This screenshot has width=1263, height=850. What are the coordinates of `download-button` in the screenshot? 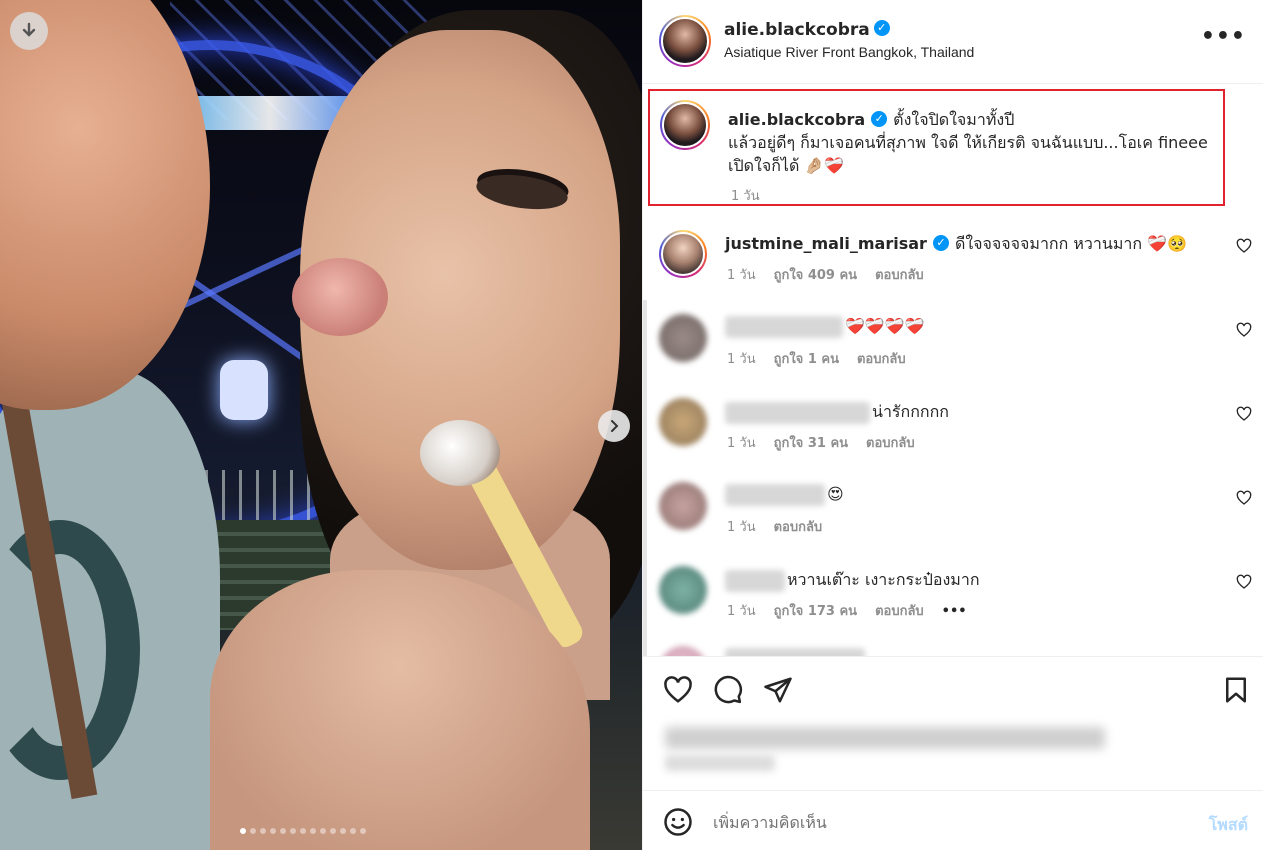 It's located at (29, 31).